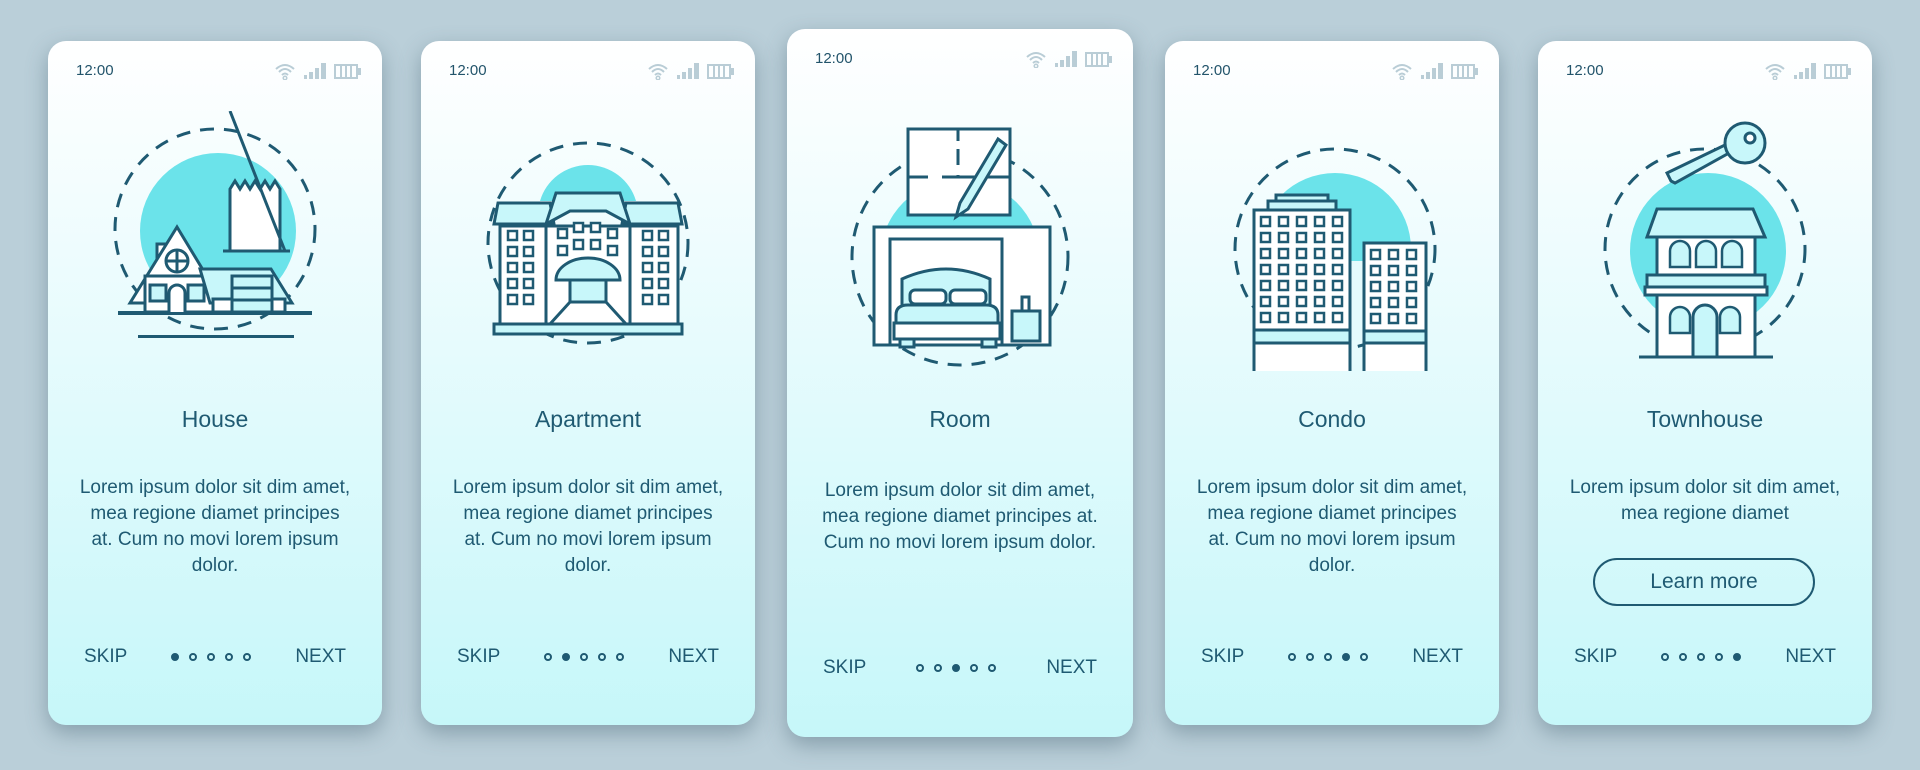 This screenshot has height=770, width=1920. What do you see at coordinates (1704, 582) in the screenshot?
I see `learn-more-button: Learn more` at bounding box center [1704, 582].